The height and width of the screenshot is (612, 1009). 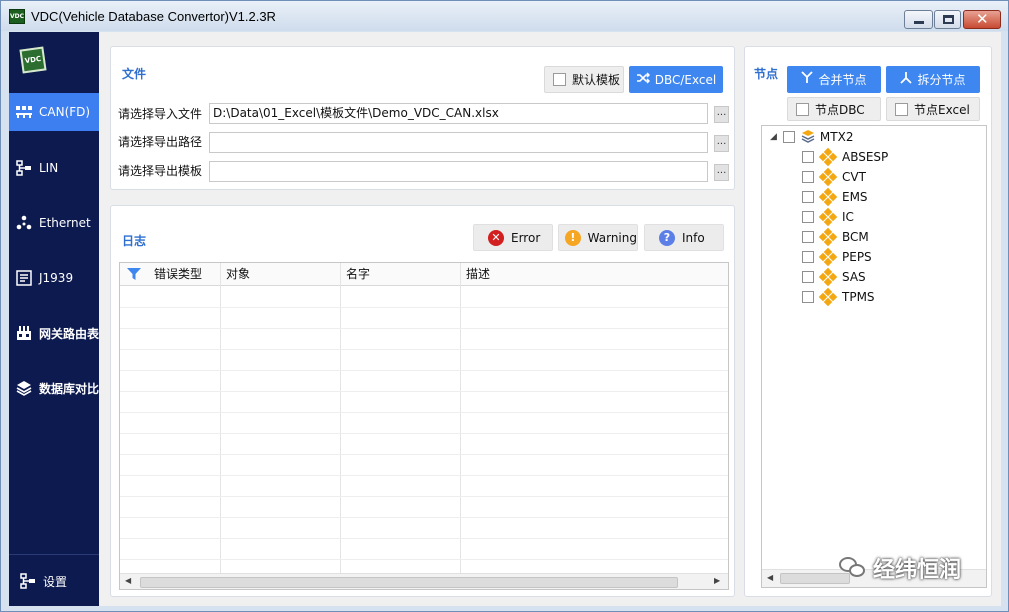 I want to click on sidebar-item-lin: LIN, so click(x=54, y=168).